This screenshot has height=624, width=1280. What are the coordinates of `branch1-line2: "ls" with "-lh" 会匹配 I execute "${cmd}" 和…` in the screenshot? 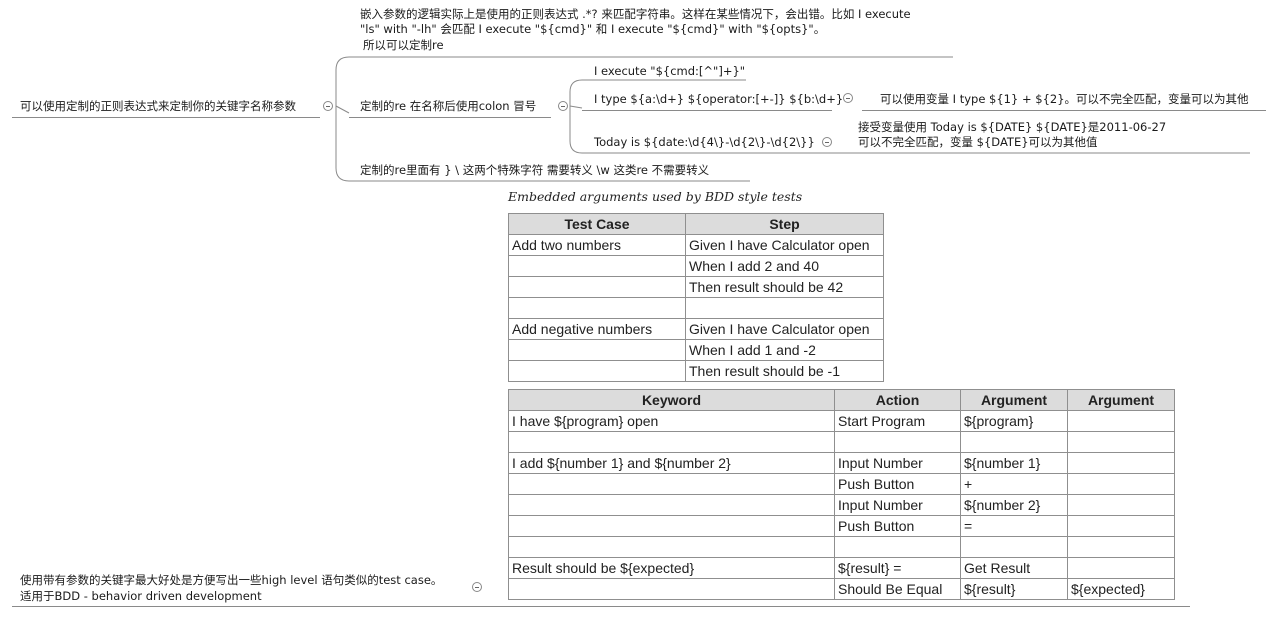 It's located at (593, 29).